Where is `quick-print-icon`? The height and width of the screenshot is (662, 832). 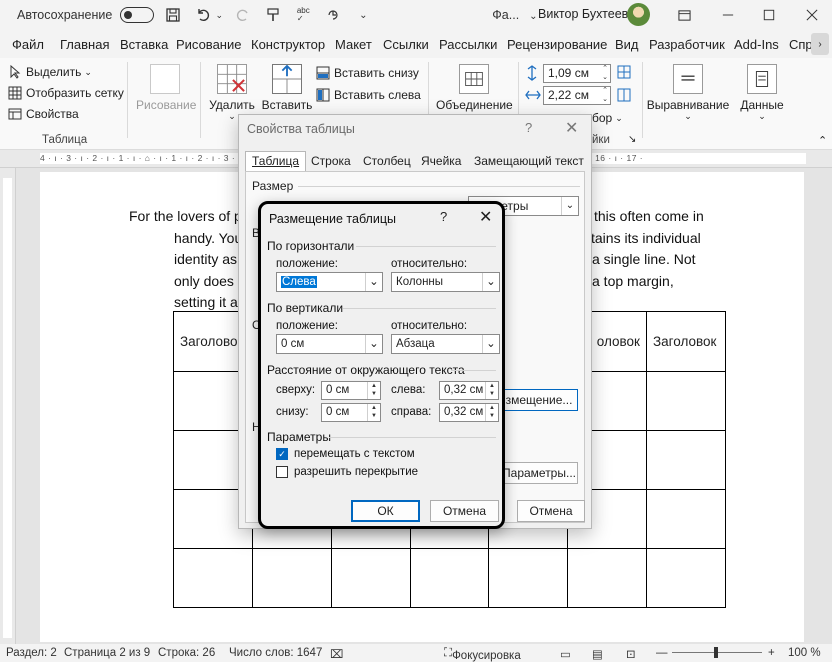
quick-print-icon is located at coordinates (333, 15).